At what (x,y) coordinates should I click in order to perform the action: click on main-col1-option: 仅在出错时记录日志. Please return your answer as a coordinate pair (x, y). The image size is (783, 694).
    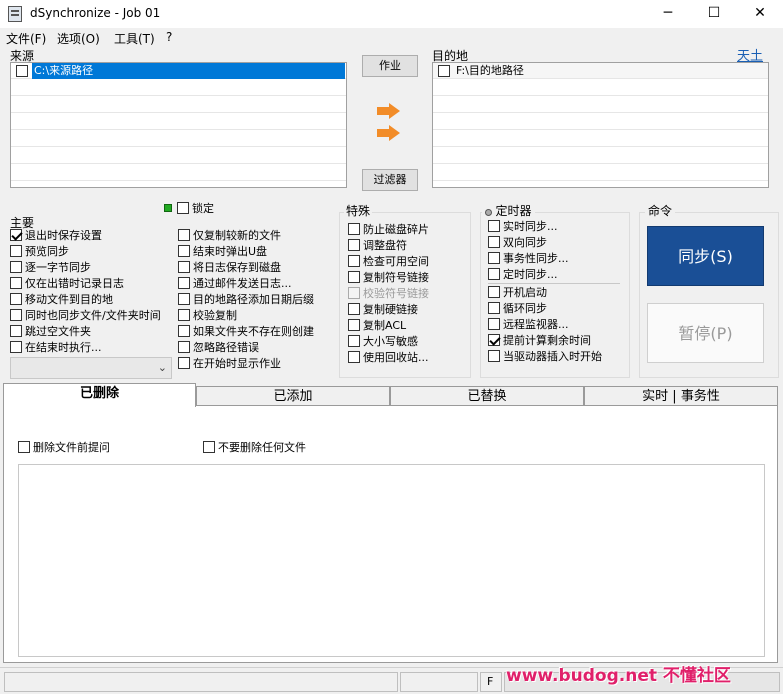
    Looking at the image, I should click on (67, 283).